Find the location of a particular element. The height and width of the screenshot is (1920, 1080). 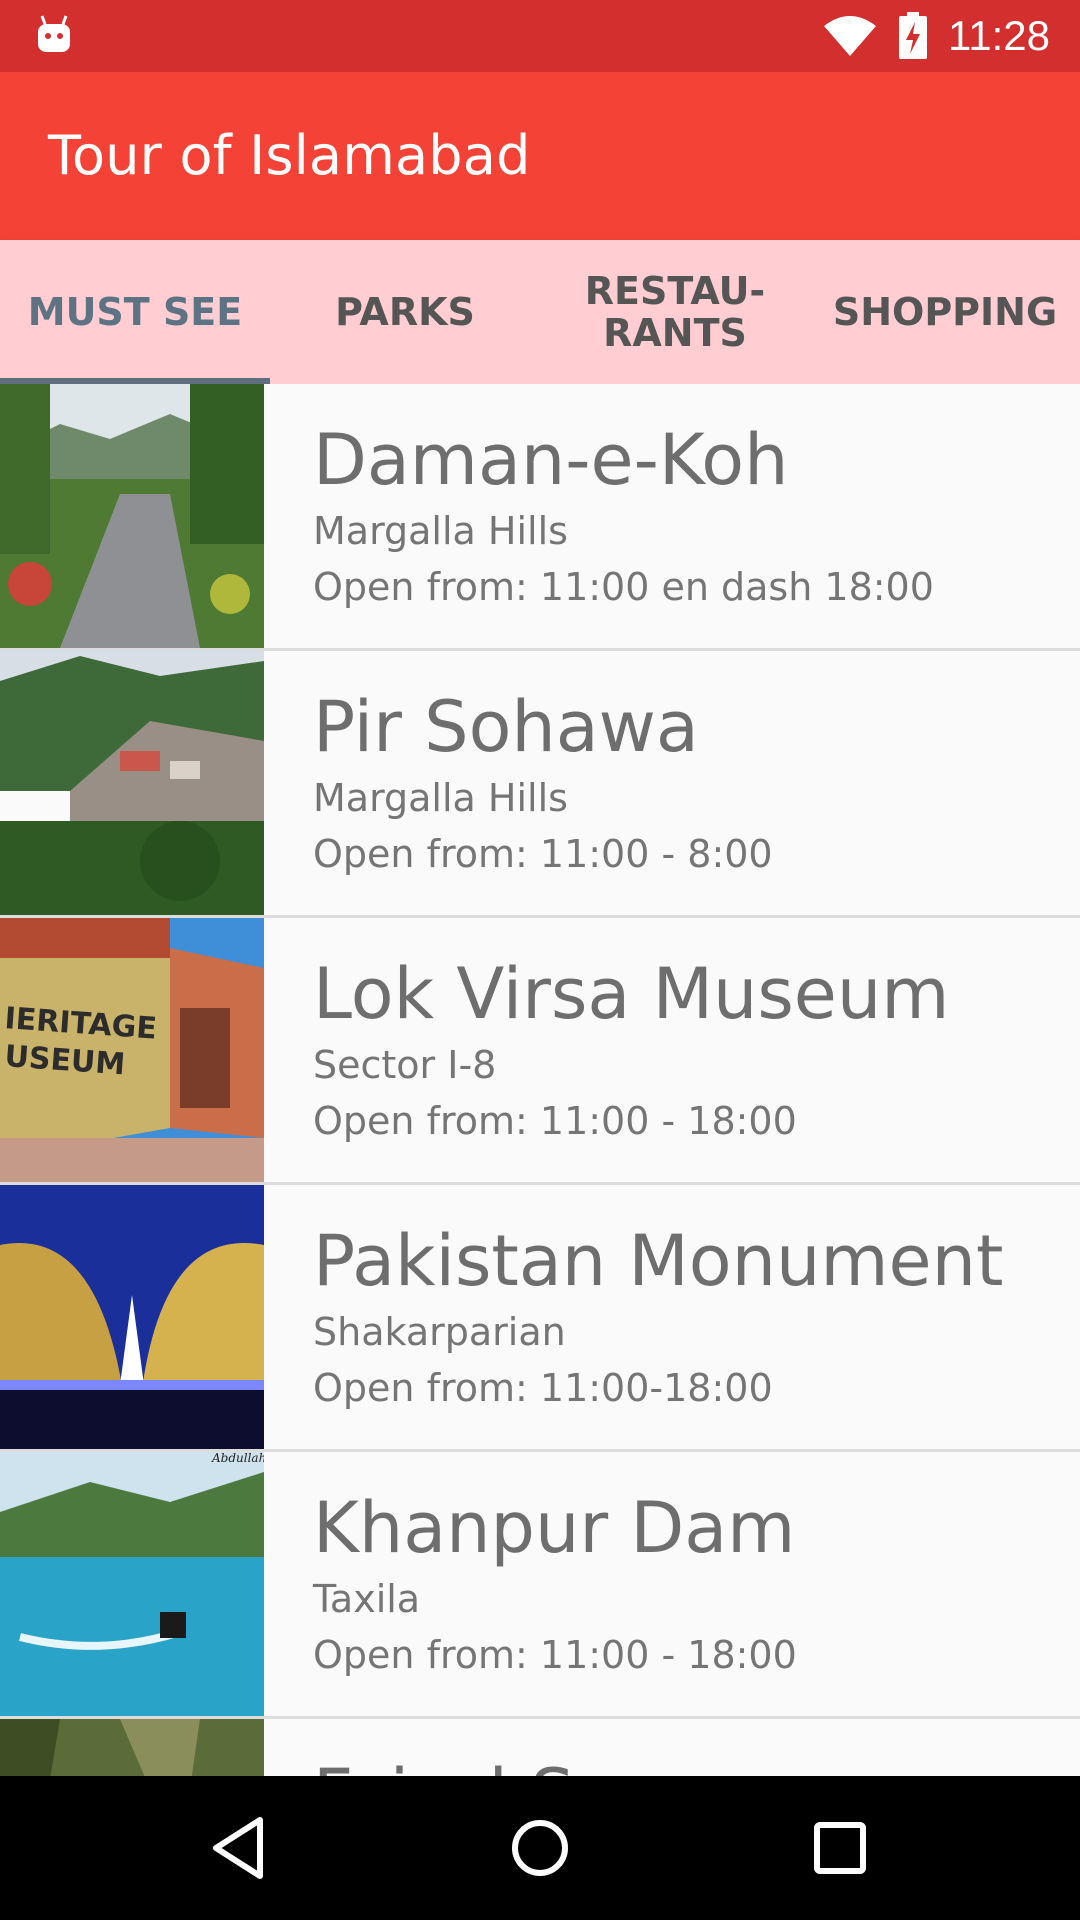

tab-label: MUST SEE is located at coordinates (135, 312).